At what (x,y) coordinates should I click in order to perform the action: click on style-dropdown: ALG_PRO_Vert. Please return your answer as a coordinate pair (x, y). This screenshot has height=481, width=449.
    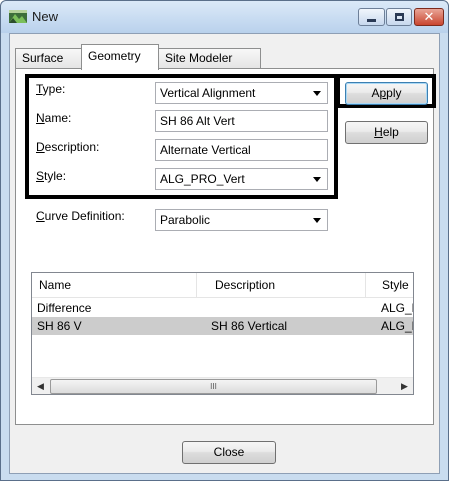
    Looking at the image, I should click on (241, 179).